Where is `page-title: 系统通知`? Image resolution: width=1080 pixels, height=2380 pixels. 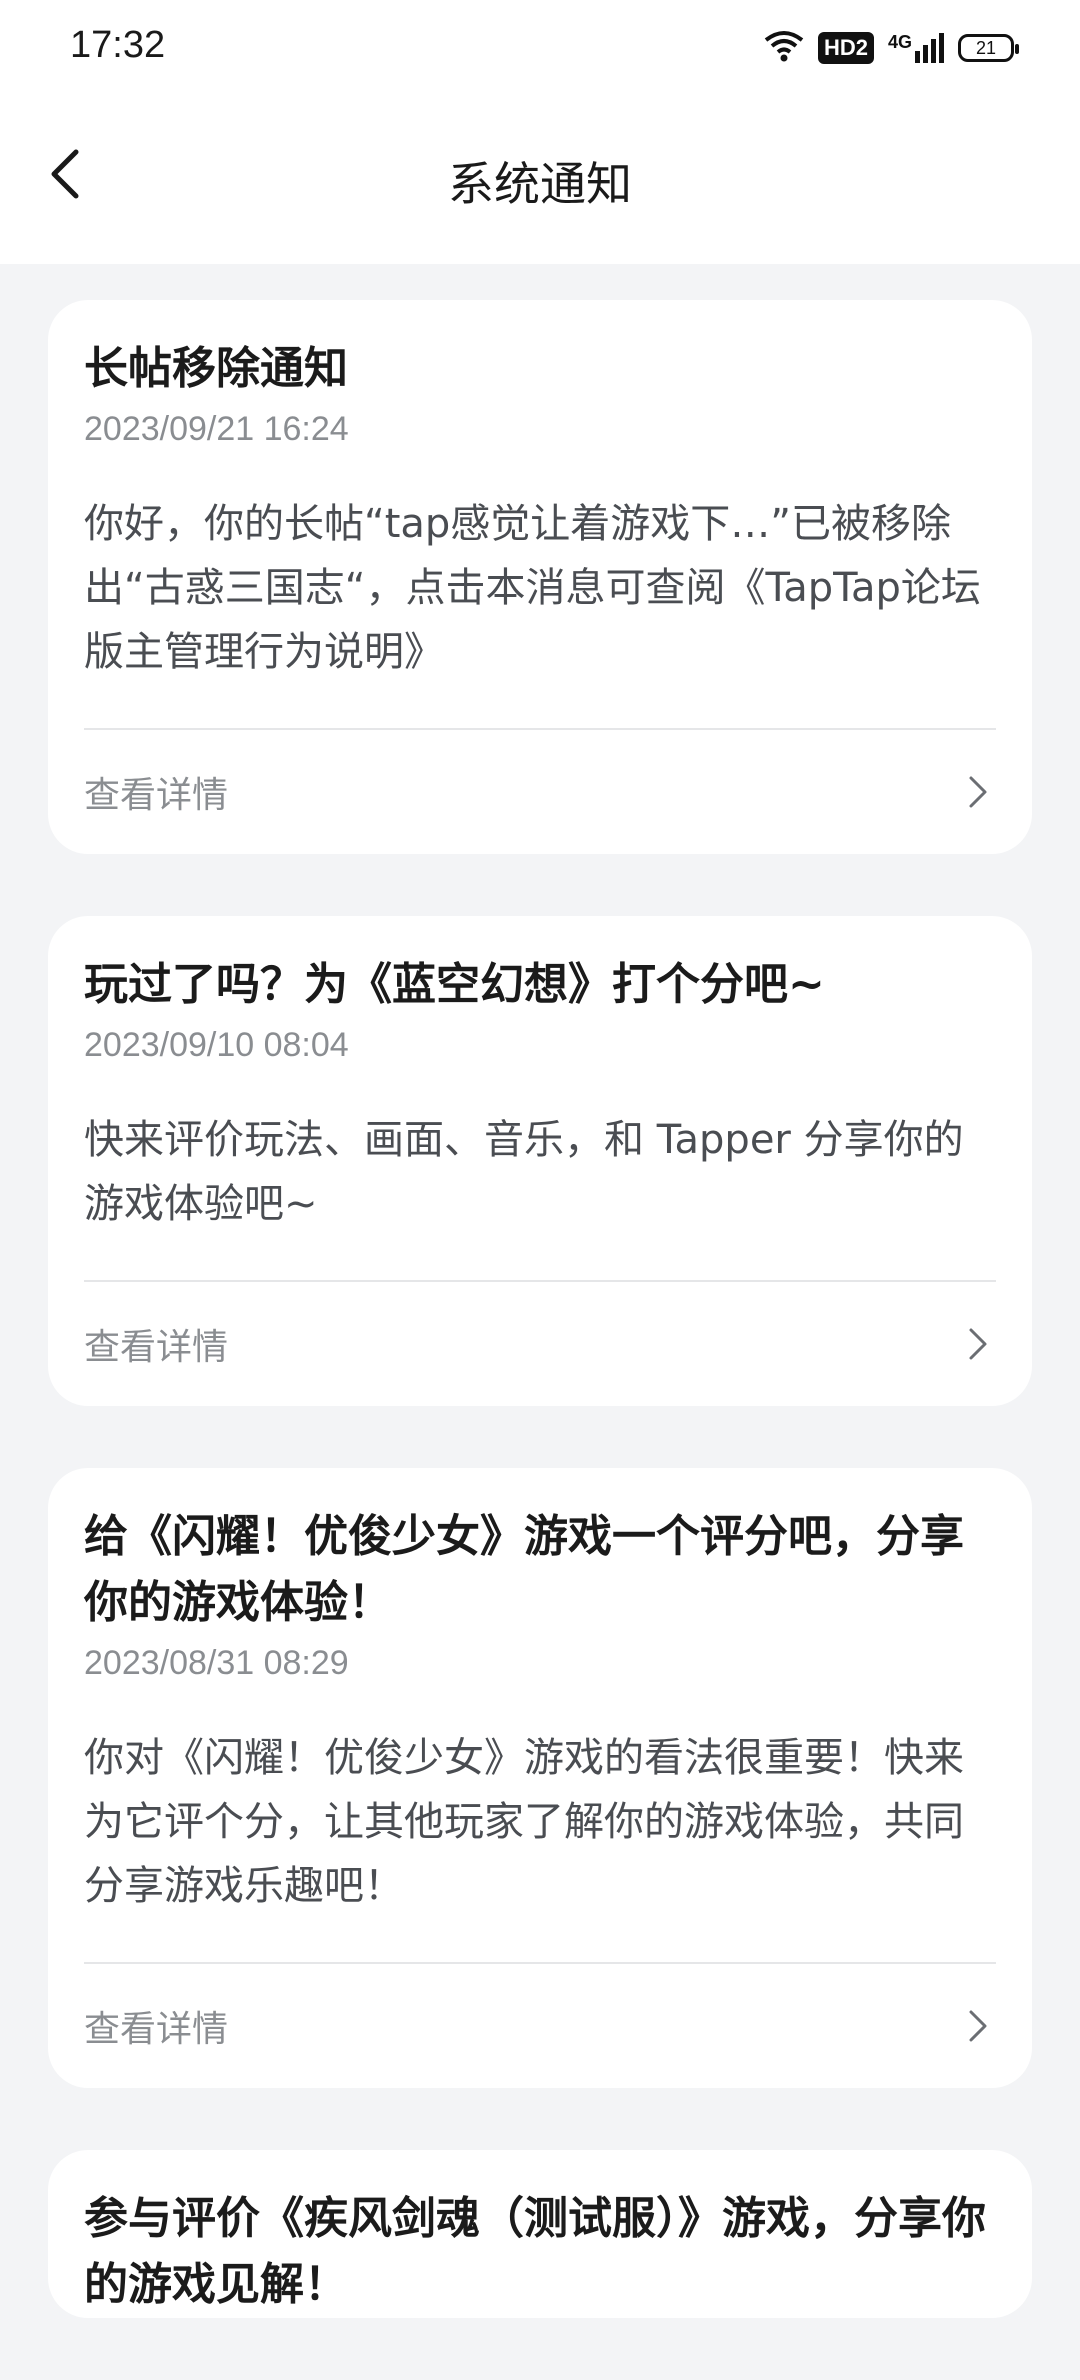 page-title: 系统通知 is located at coordinates (540, 184).